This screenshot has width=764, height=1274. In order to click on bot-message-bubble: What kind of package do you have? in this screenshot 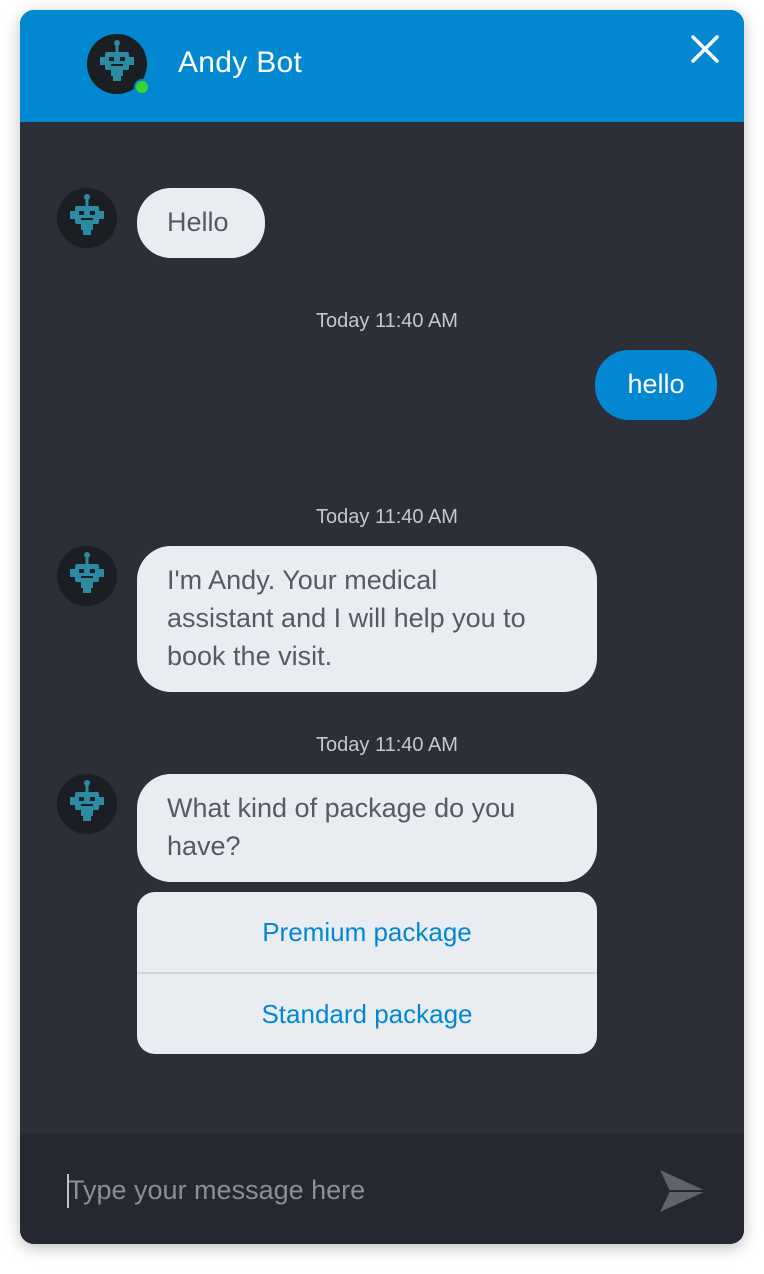, I will do `click(367, 828)`.